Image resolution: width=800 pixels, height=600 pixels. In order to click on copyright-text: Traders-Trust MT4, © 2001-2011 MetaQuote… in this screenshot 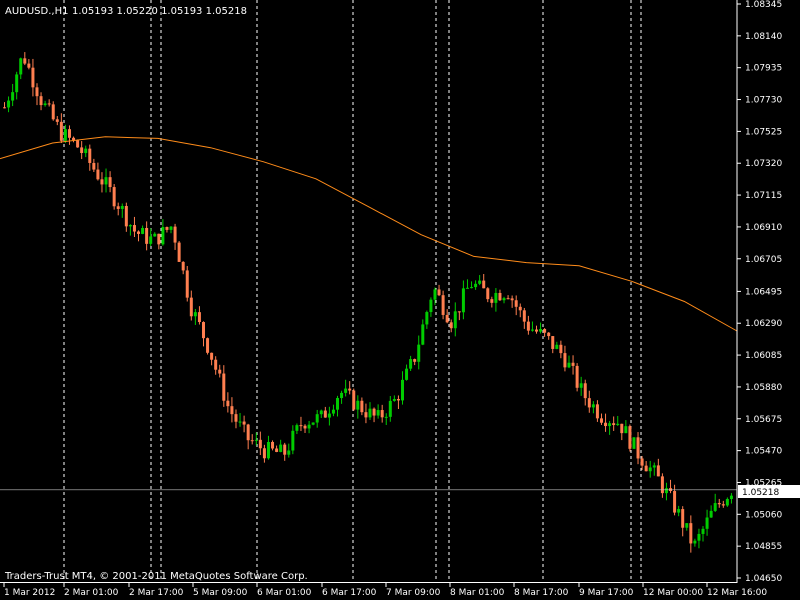, I will do `click(156, 576)`.